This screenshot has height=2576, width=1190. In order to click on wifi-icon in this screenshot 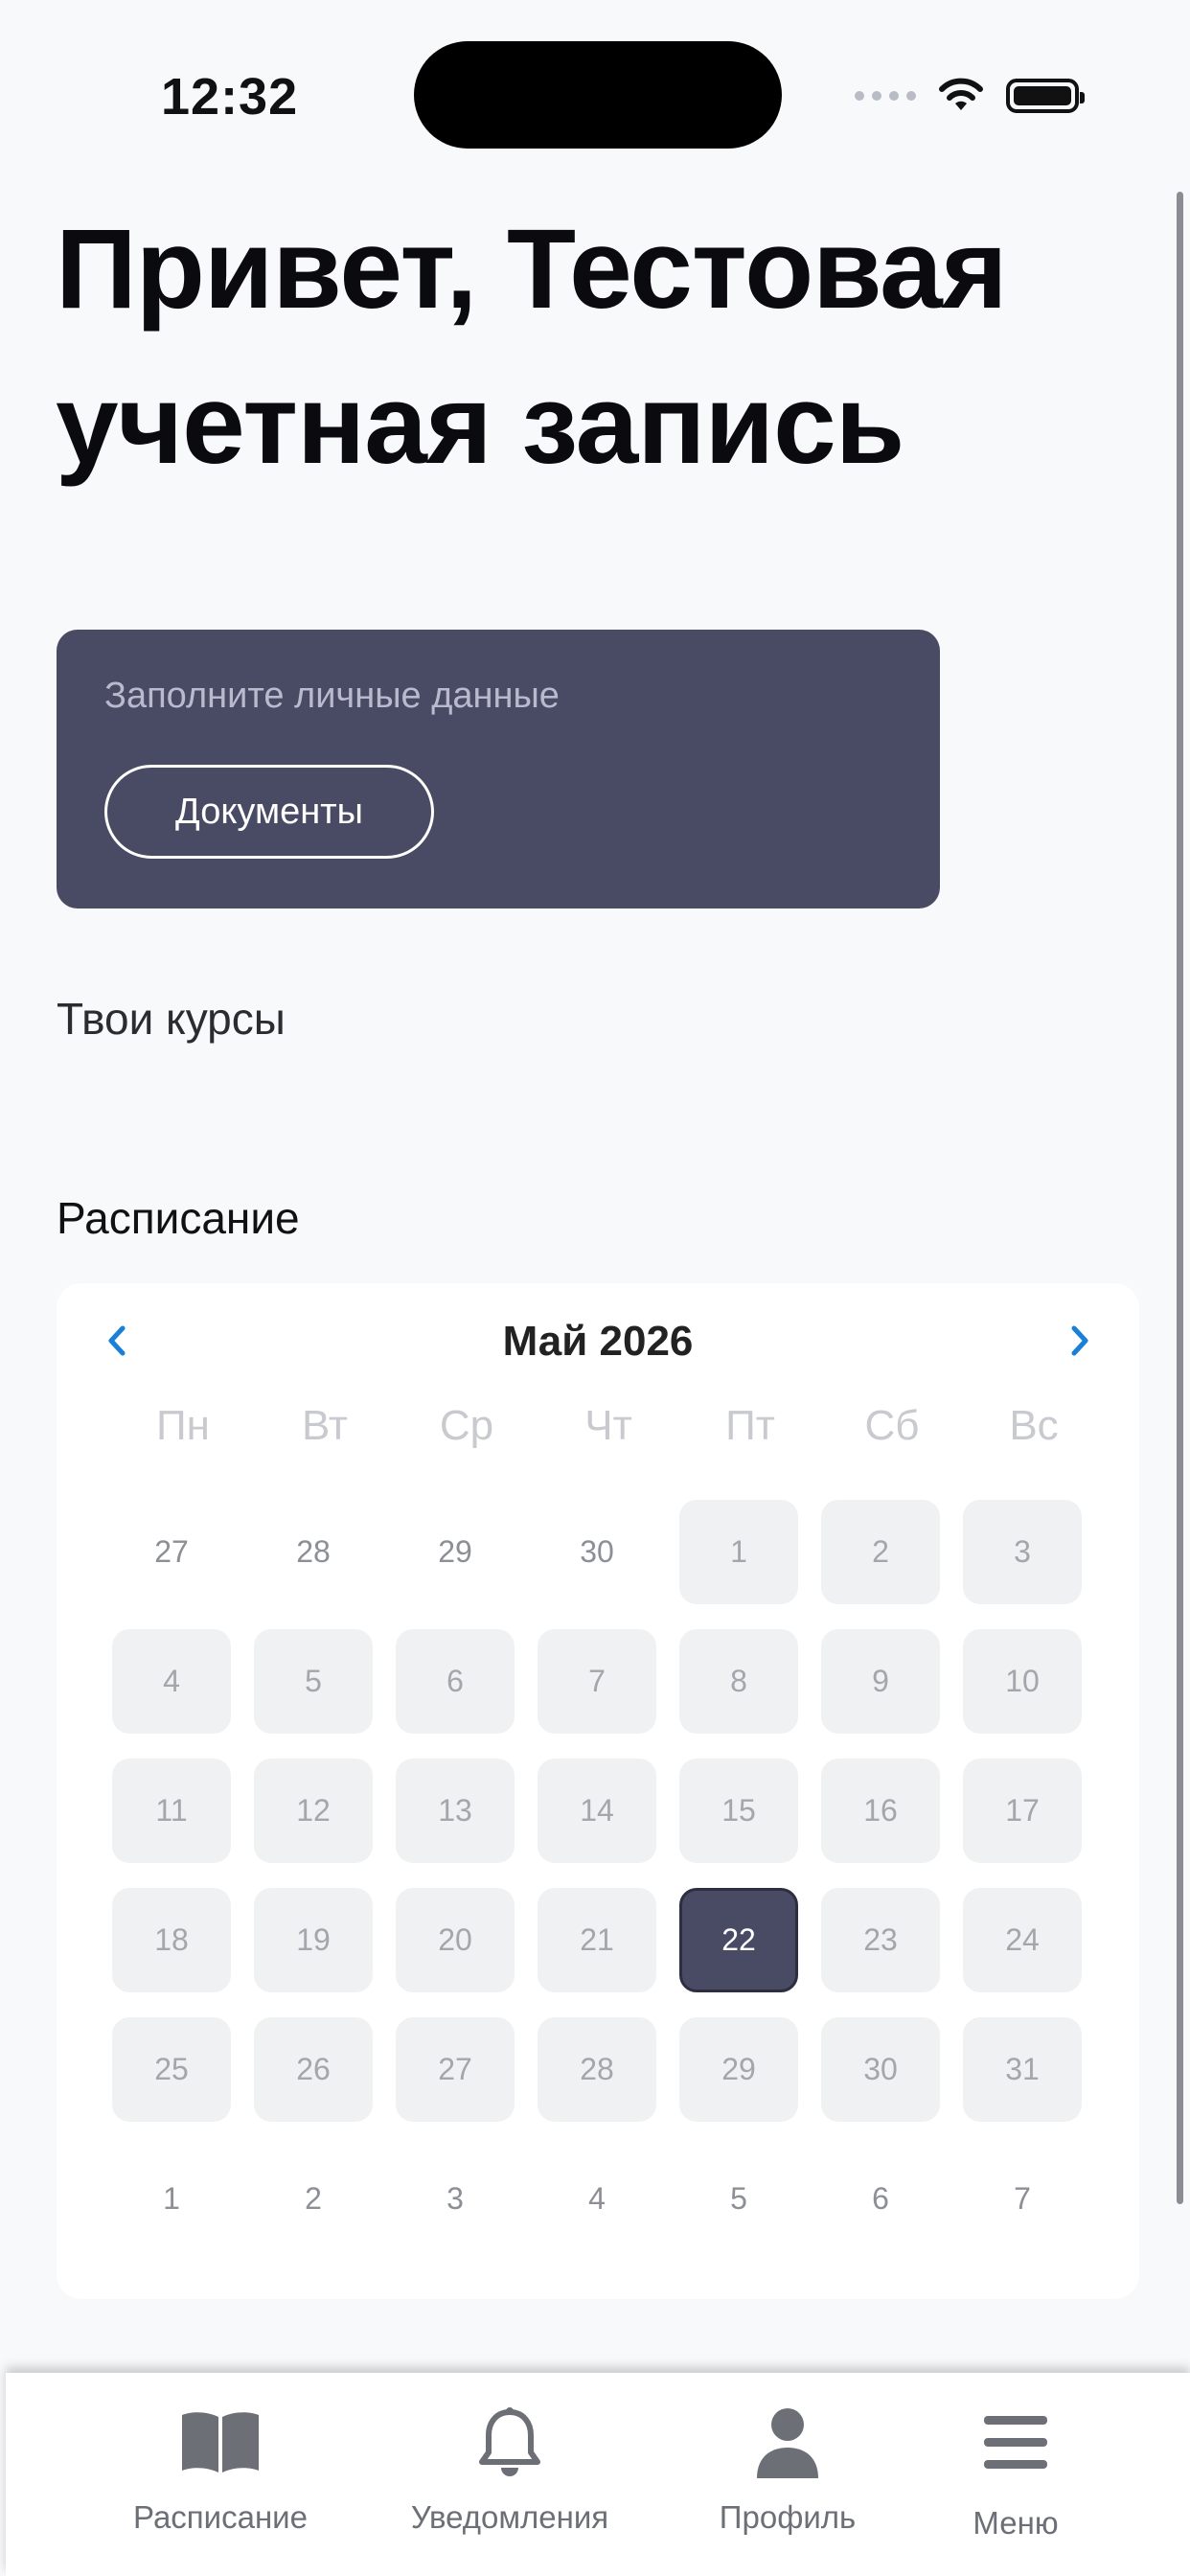, I will do `click(961, 94)`.